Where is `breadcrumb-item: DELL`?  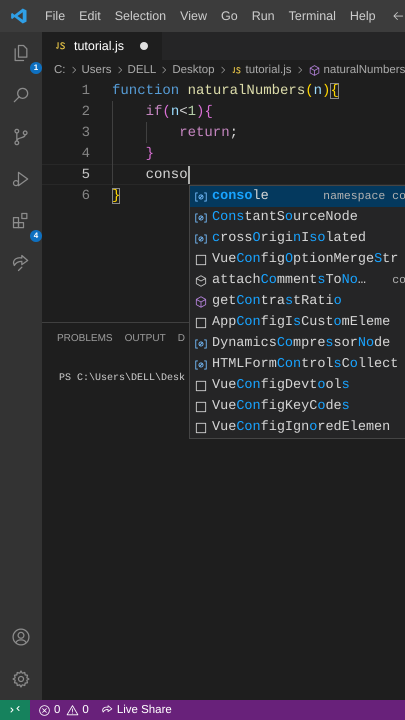 breadcrumb-item: DELL is located at coordinates (142, 70).